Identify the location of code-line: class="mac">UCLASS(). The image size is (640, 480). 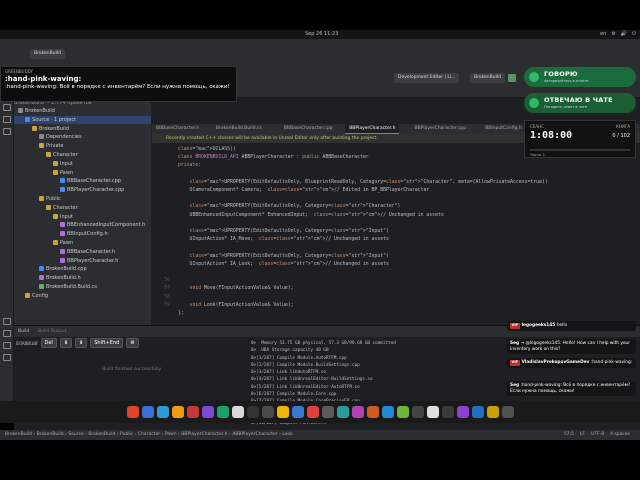
(207, 150).